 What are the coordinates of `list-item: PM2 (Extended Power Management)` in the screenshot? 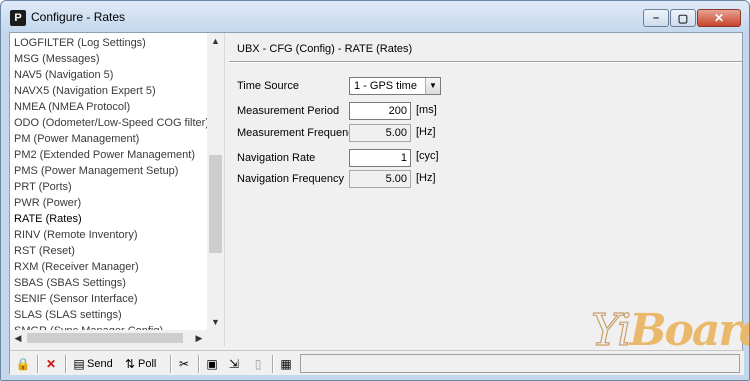 It's located at (104, 155).